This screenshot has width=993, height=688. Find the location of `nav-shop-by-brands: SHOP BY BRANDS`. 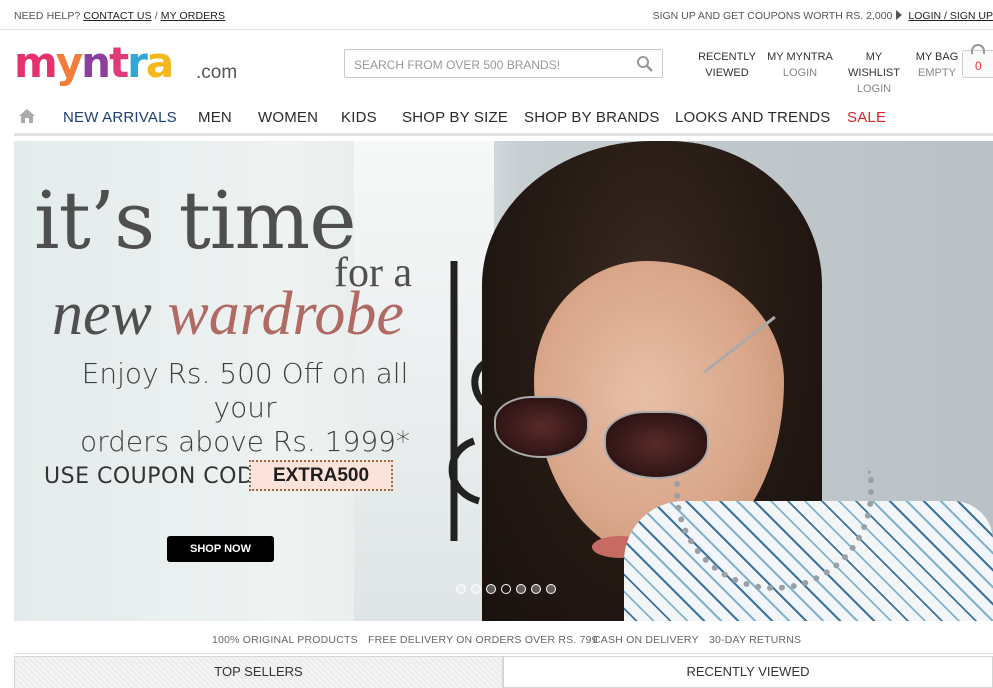

nav-shop-by-brands: SHOP BY BRANDS is located at coordinates (592, 117).